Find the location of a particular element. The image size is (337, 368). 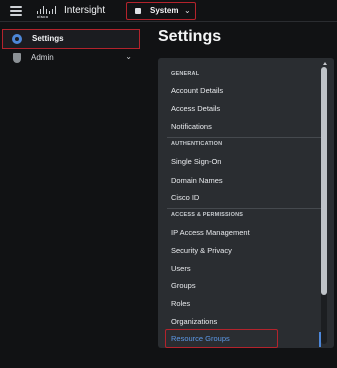

link-organizations: Organizations is located at coordinates (194, 321).